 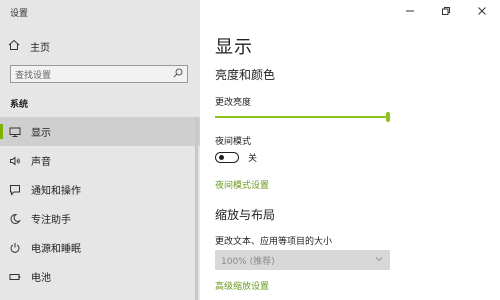 What do you see at coordinates (15, 219) in the screenshot?
I see `moon-icon` at bounding box center [15, 219].